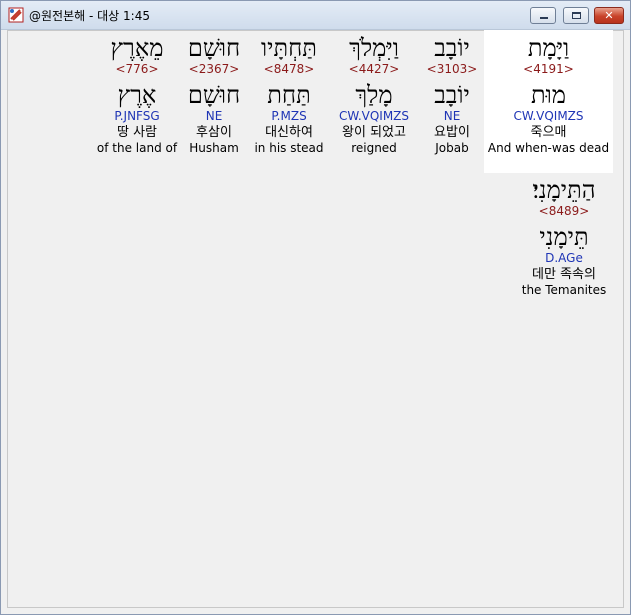 The image size is (631, 615). Describe the element at coordinates (564, 211) in the screenshot. I see `strong-number: <8489>` at that location.